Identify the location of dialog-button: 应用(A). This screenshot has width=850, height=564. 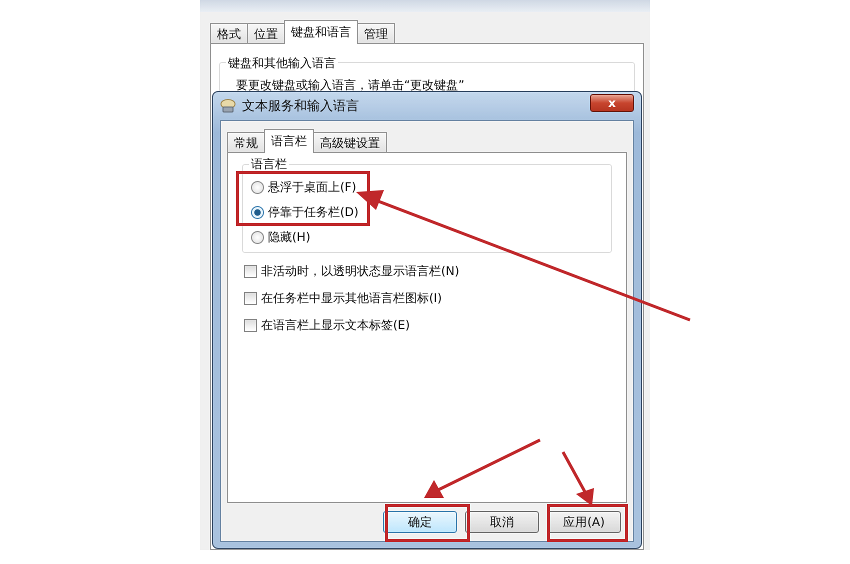
(584, 522).